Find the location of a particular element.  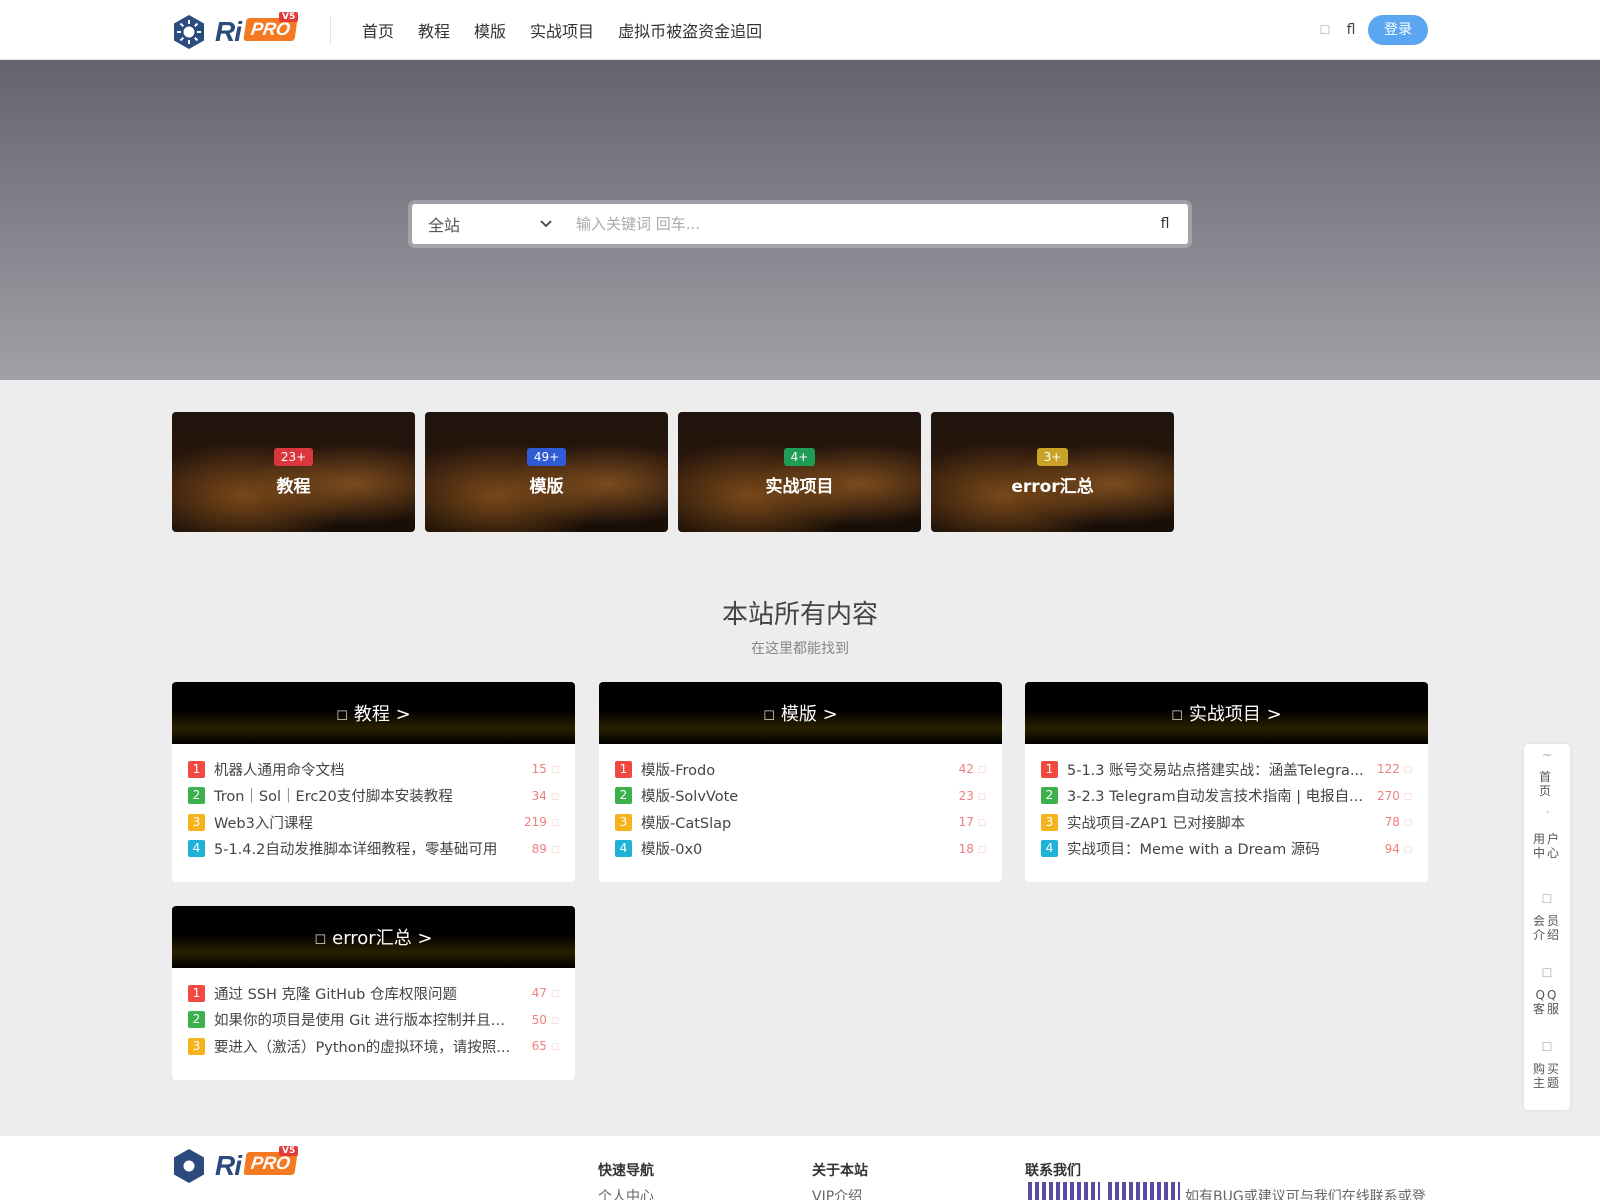

nav-projects: 实战项目 is located at coordinates (562, 30).